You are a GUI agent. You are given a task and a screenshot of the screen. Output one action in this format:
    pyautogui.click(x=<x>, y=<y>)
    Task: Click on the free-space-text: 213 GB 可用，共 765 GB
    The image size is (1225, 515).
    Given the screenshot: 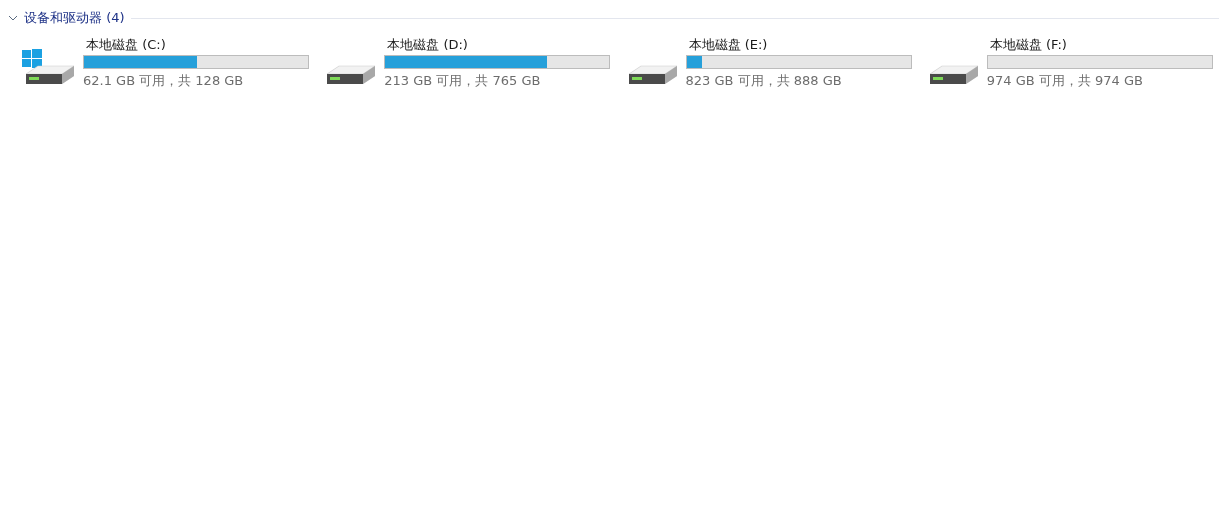 What is the action you would take?
    pyautogui.click(x=463, y=81)
    